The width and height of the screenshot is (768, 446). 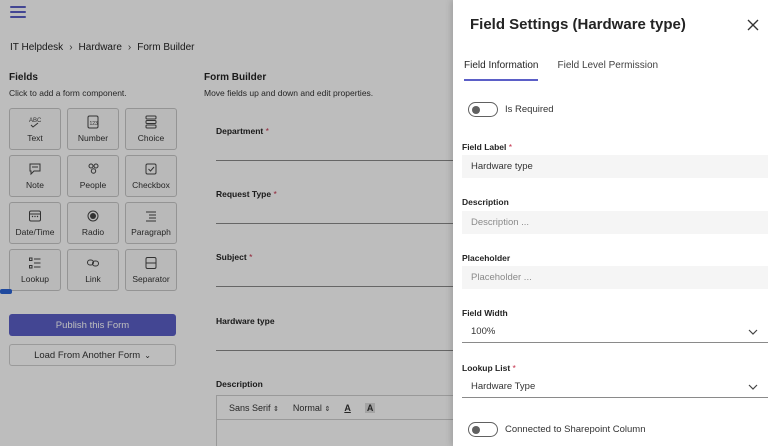 What do you see at coordinates (486, 368) in the screenshot?
I see `label-text: Lookup List` at bounding box center [486, 368].